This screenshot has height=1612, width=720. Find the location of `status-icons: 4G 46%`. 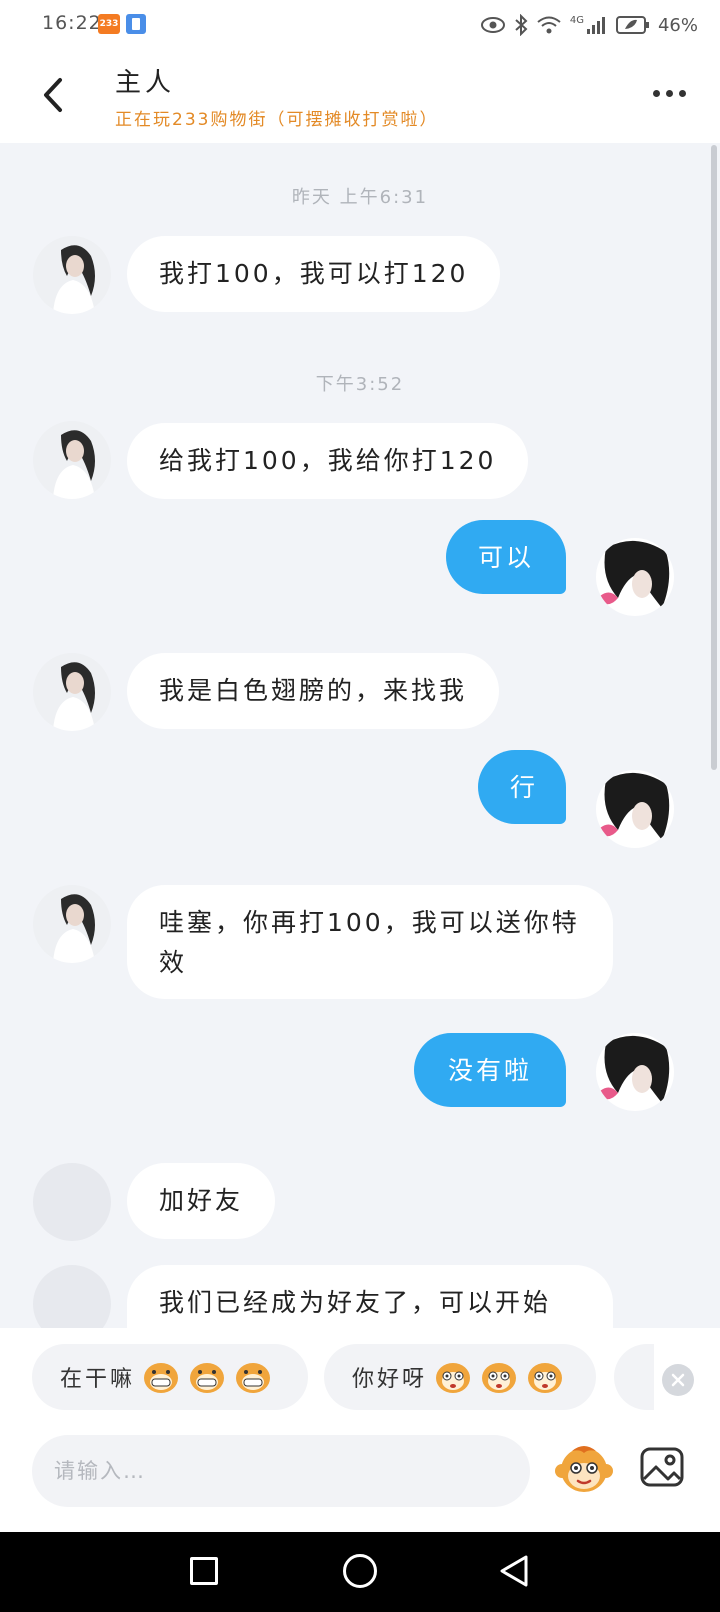

status-icons: 4G 46% is located at coordinates (589, 25).